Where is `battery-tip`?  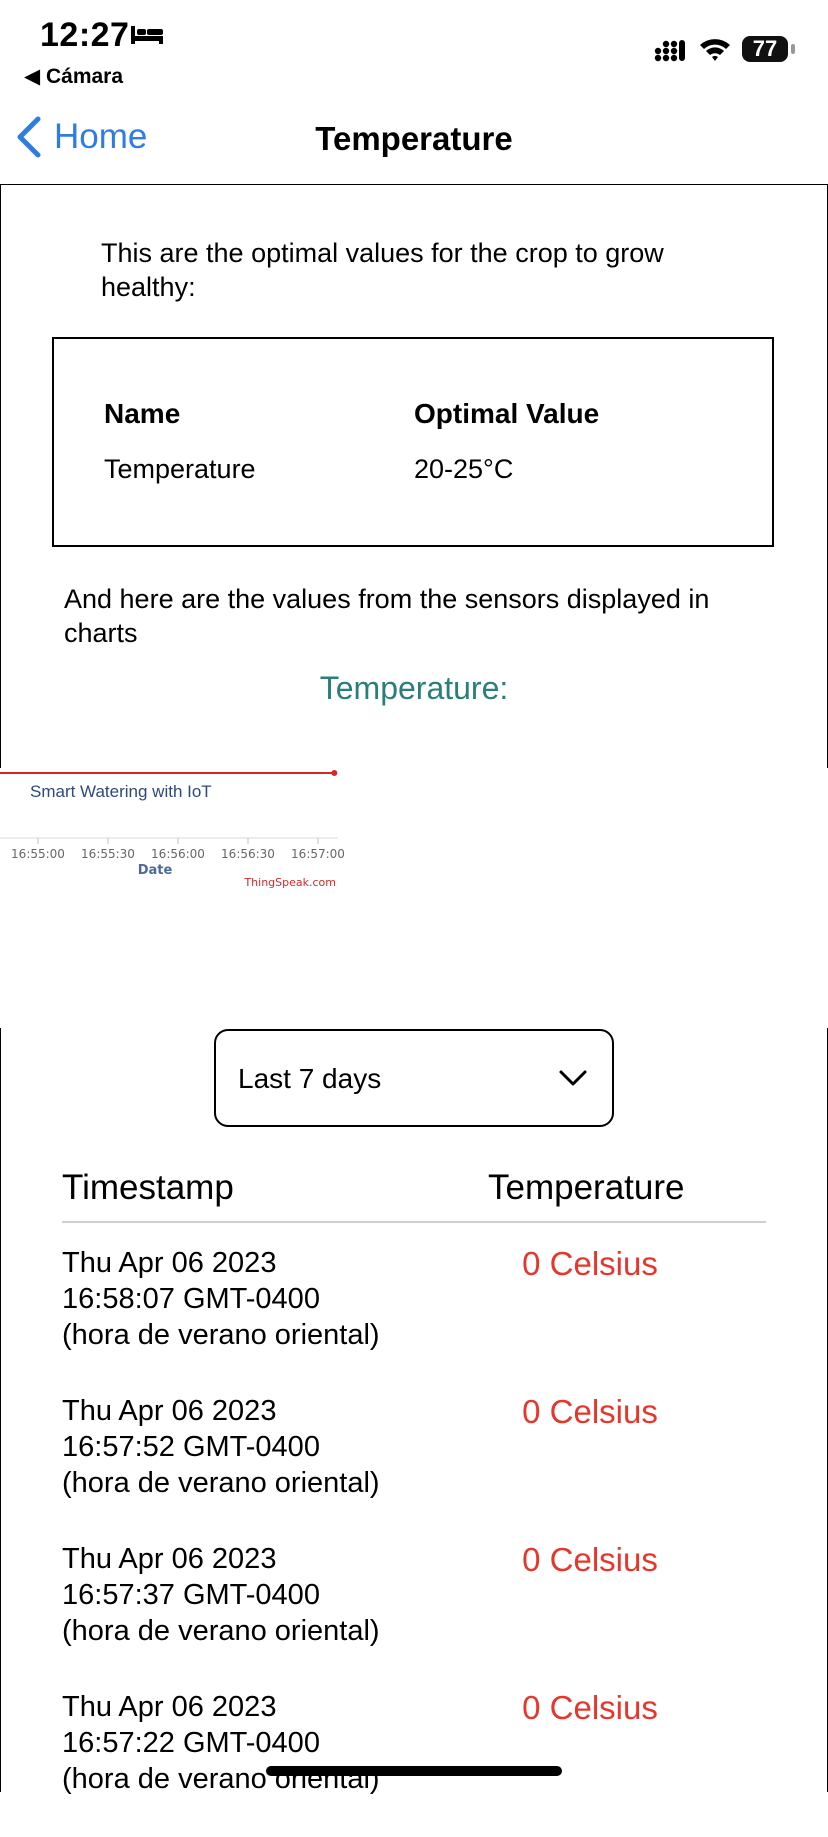
battery-tip is located at coordinates (793, 49).